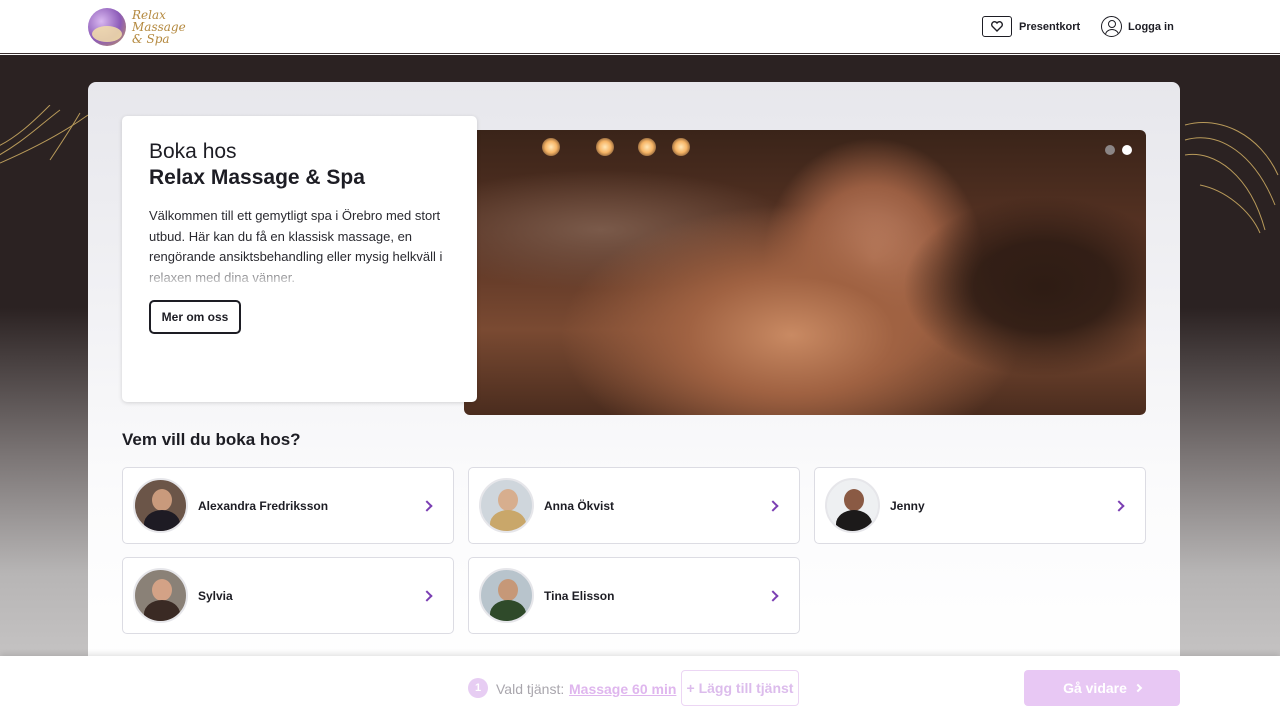  What do you see at coordinates (634, 505) in the screenshot?
I see `staff-card-anna-okvist: Anna Ökvist` at bounding box center [634, 505].